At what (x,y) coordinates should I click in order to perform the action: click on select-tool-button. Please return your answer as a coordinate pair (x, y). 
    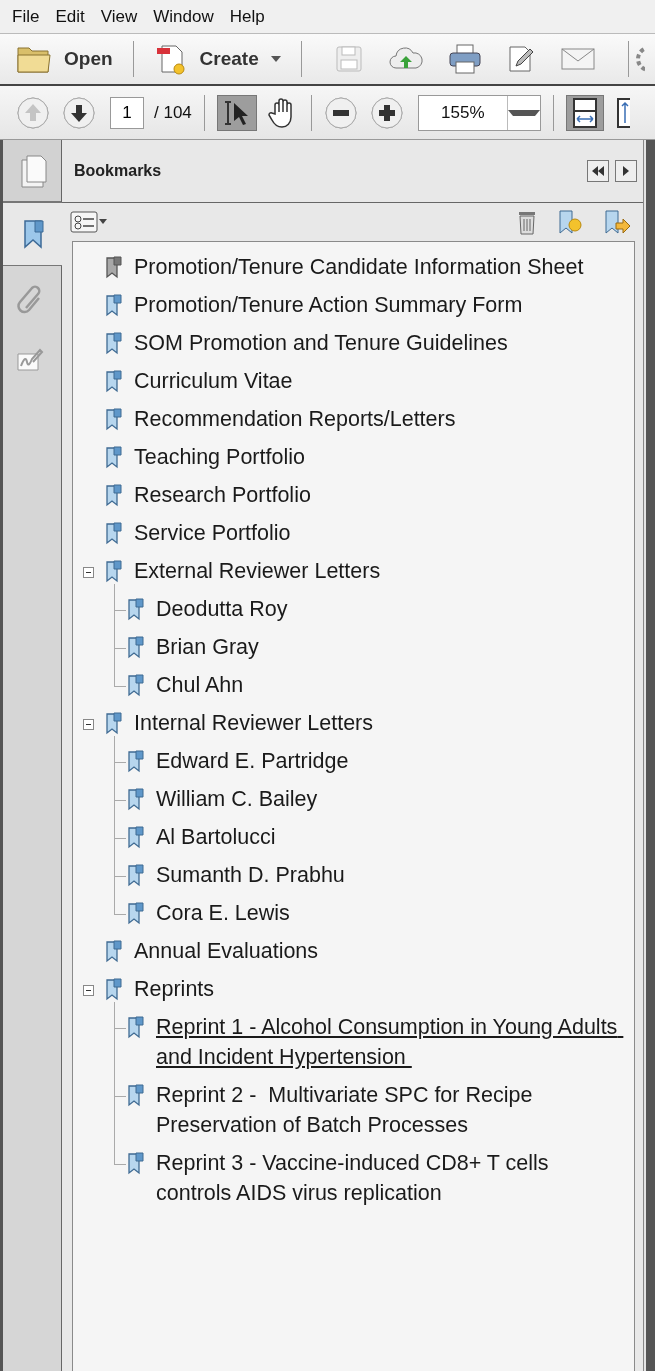
    Looking at the image, I should click on (236, 112).